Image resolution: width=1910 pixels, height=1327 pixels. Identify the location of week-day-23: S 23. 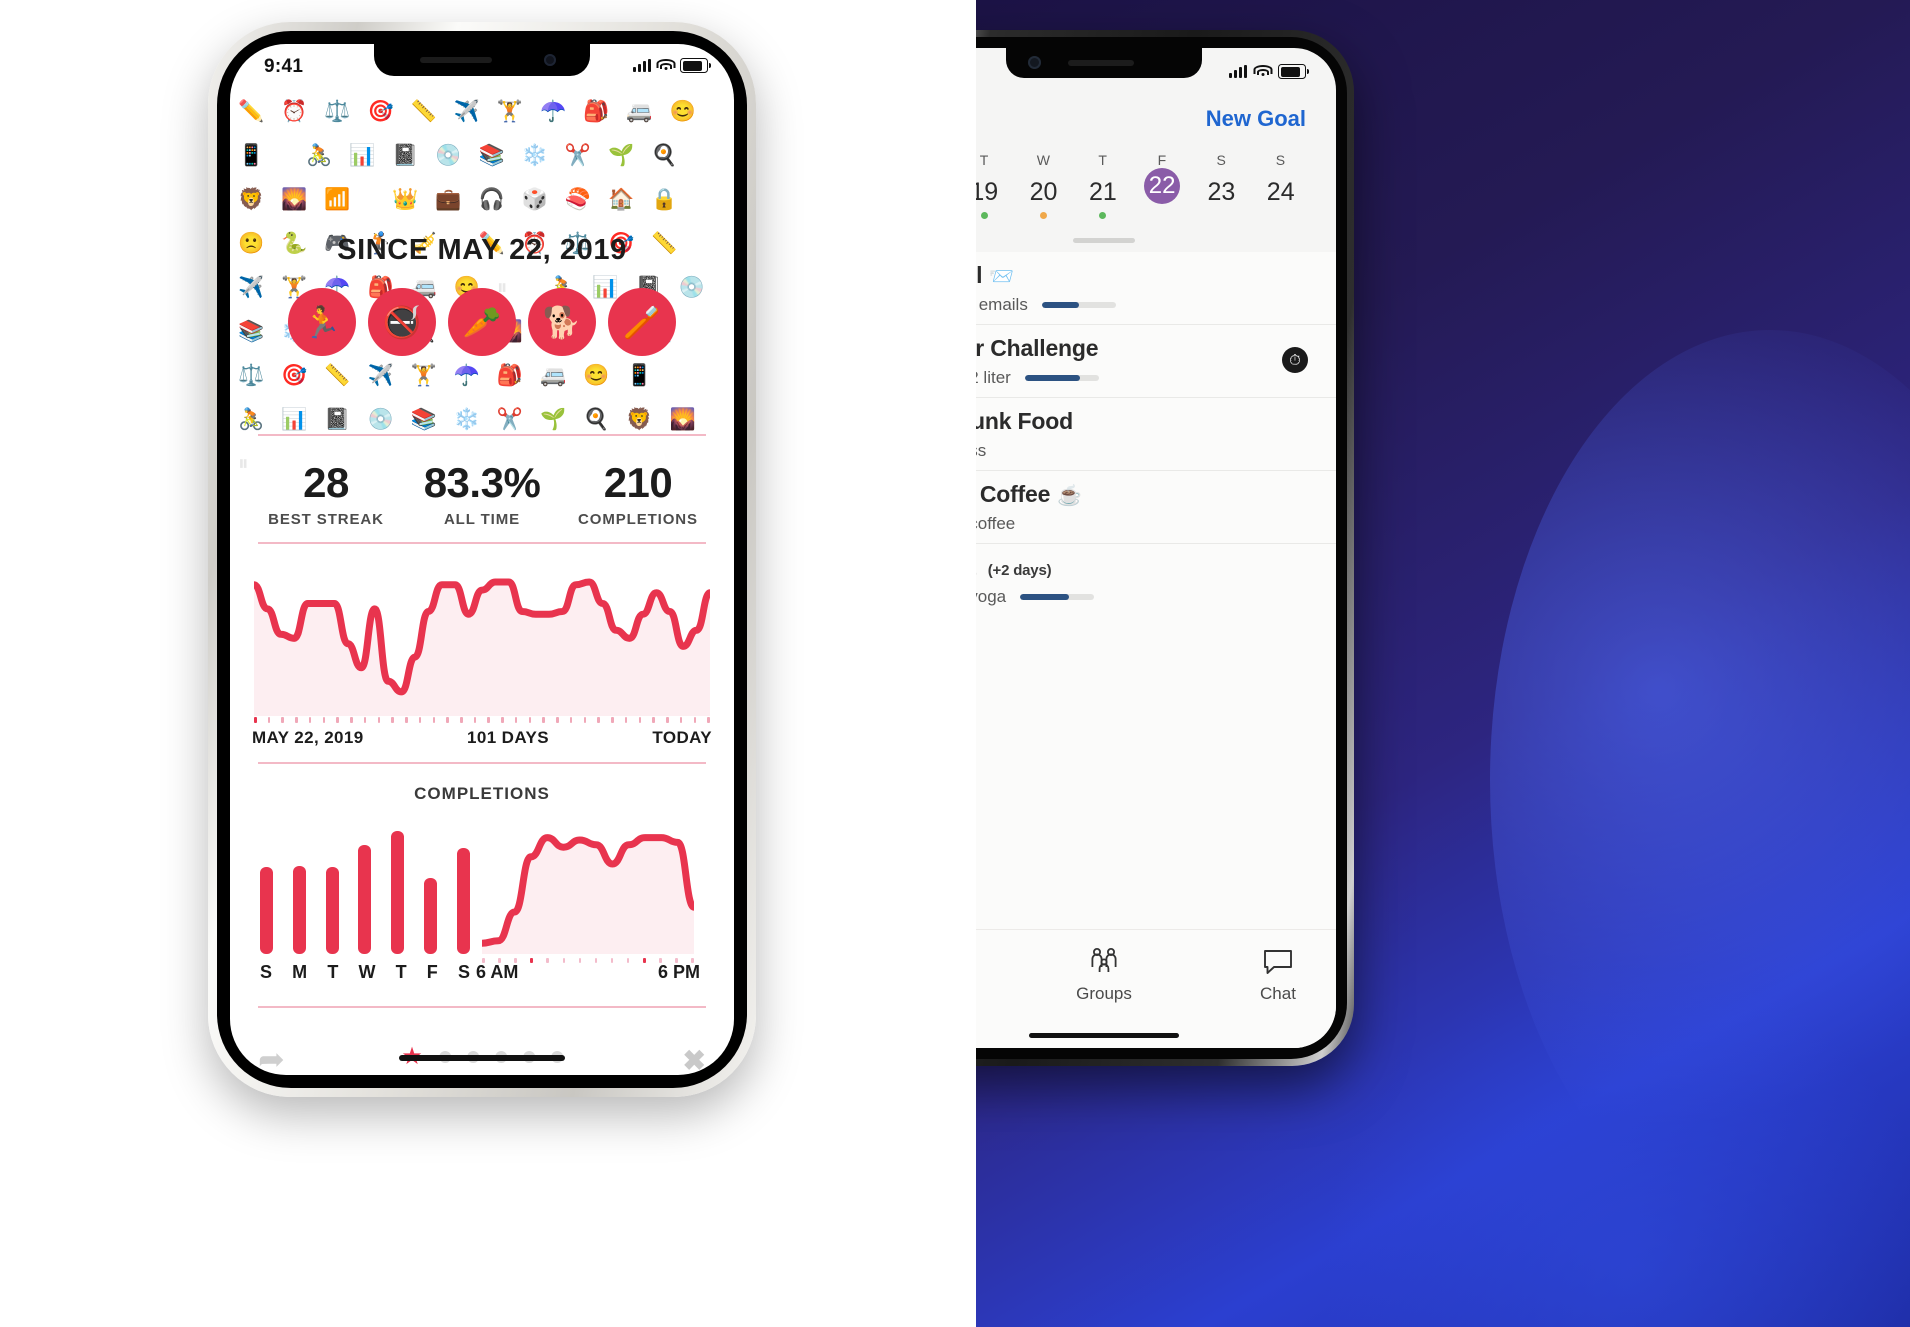
(1221, 180).